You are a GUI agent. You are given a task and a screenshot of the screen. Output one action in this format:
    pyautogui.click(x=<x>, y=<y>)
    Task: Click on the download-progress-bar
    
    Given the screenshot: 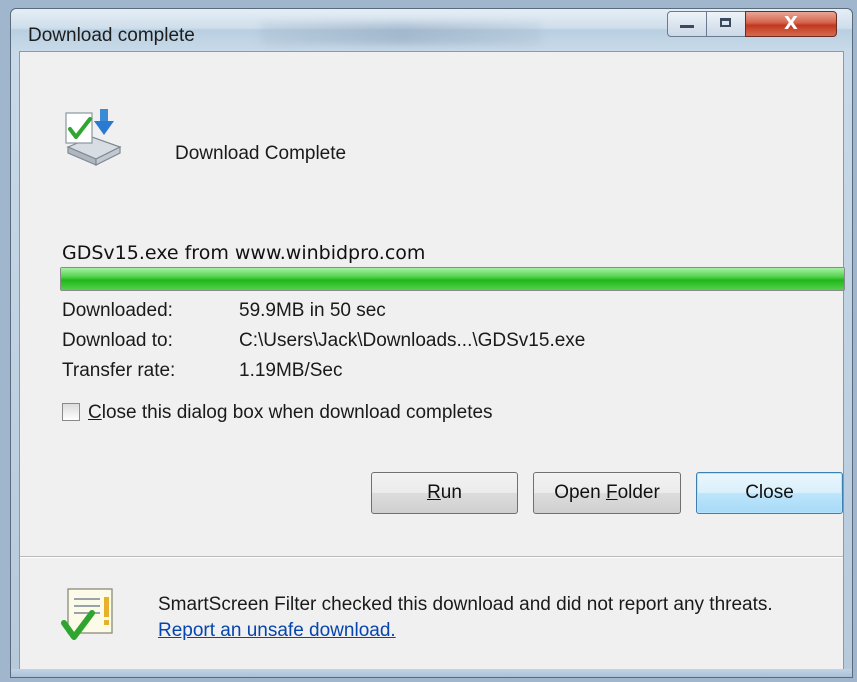 What is the action you would take?
    pyautogui.click(x=452, y=279)
    